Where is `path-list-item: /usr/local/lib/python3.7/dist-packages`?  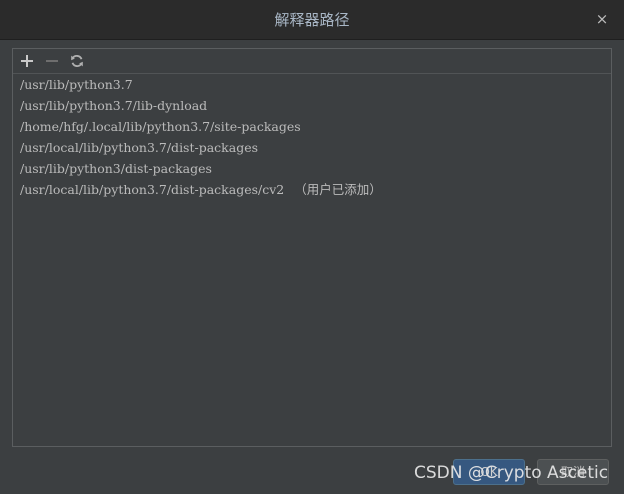 path-list-item: /usr/local/lib/python3.7/dist-packages is located at coordinates (312, 147).